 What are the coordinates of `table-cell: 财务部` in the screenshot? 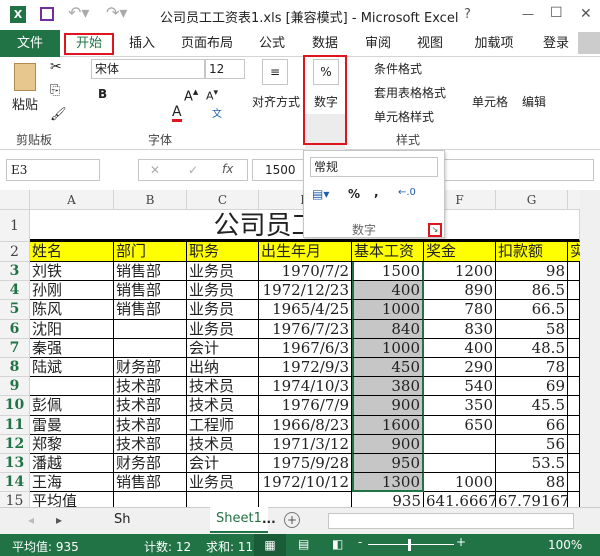 It's located at (150, 464).